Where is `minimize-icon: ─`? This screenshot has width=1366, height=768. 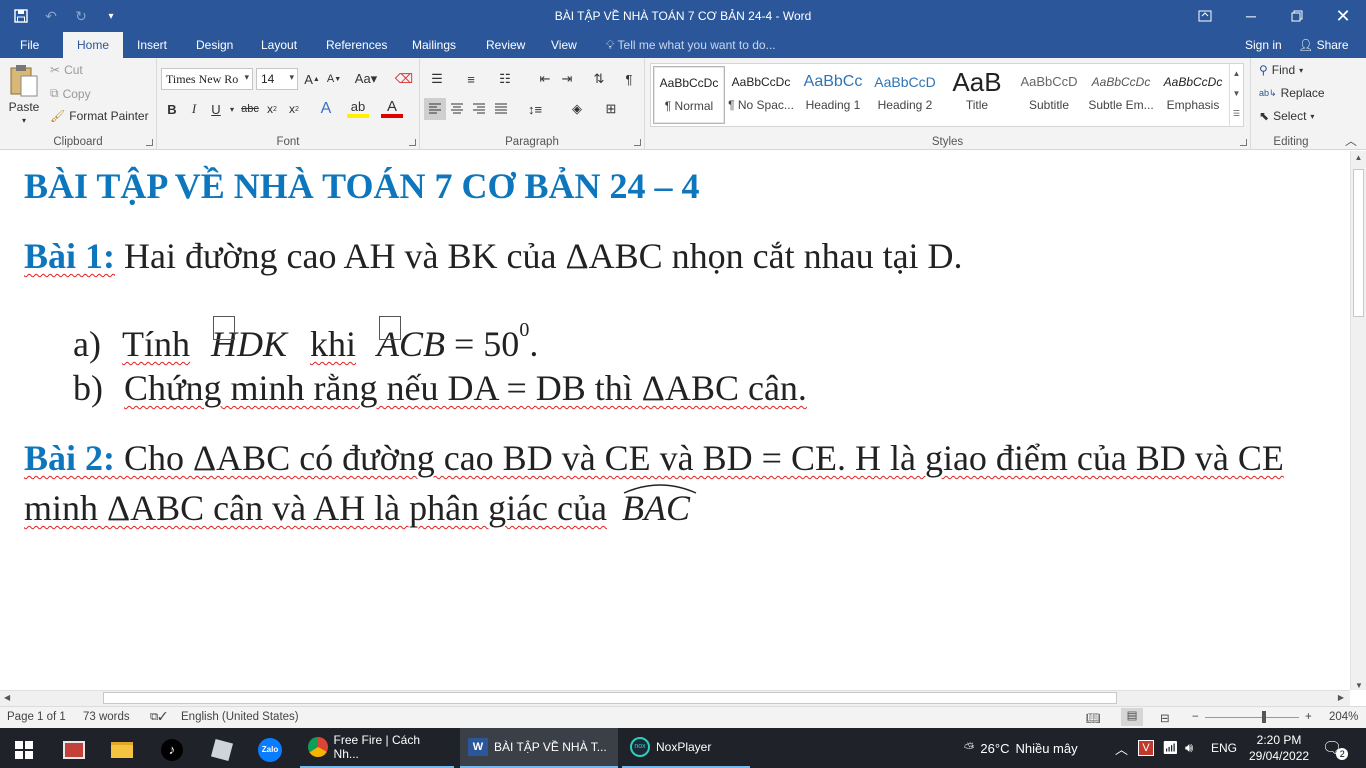
minimize-icon: ─ is located at coordinates (1251, 16).